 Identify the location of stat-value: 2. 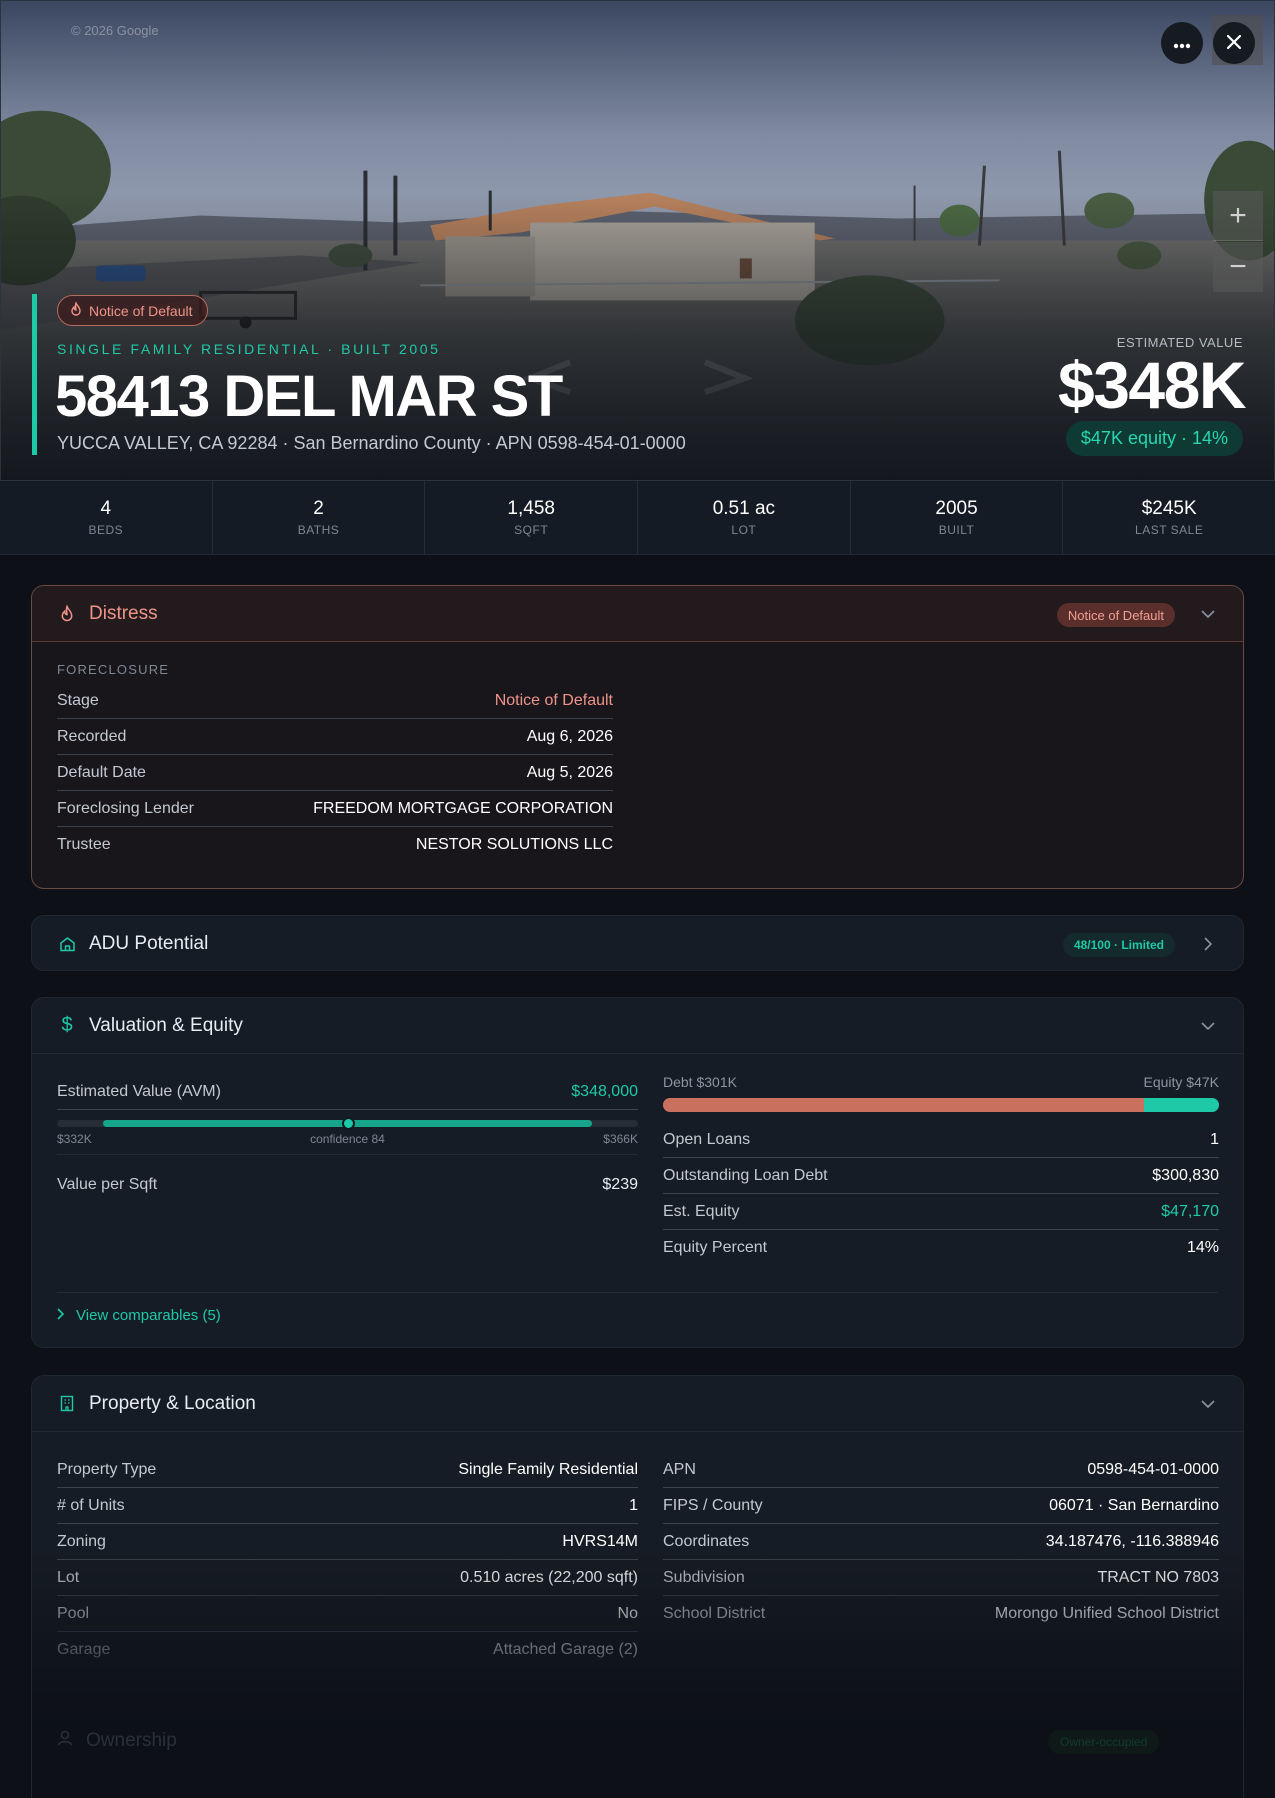
(318, 508).